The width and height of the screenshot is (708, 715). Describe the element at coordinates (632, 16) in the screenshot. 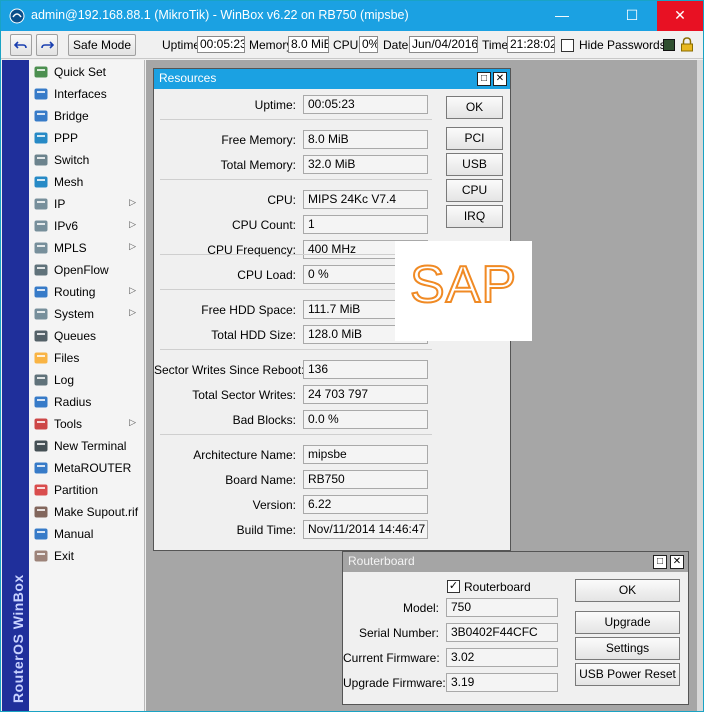

I see `maximize-button: ☐` at that location.